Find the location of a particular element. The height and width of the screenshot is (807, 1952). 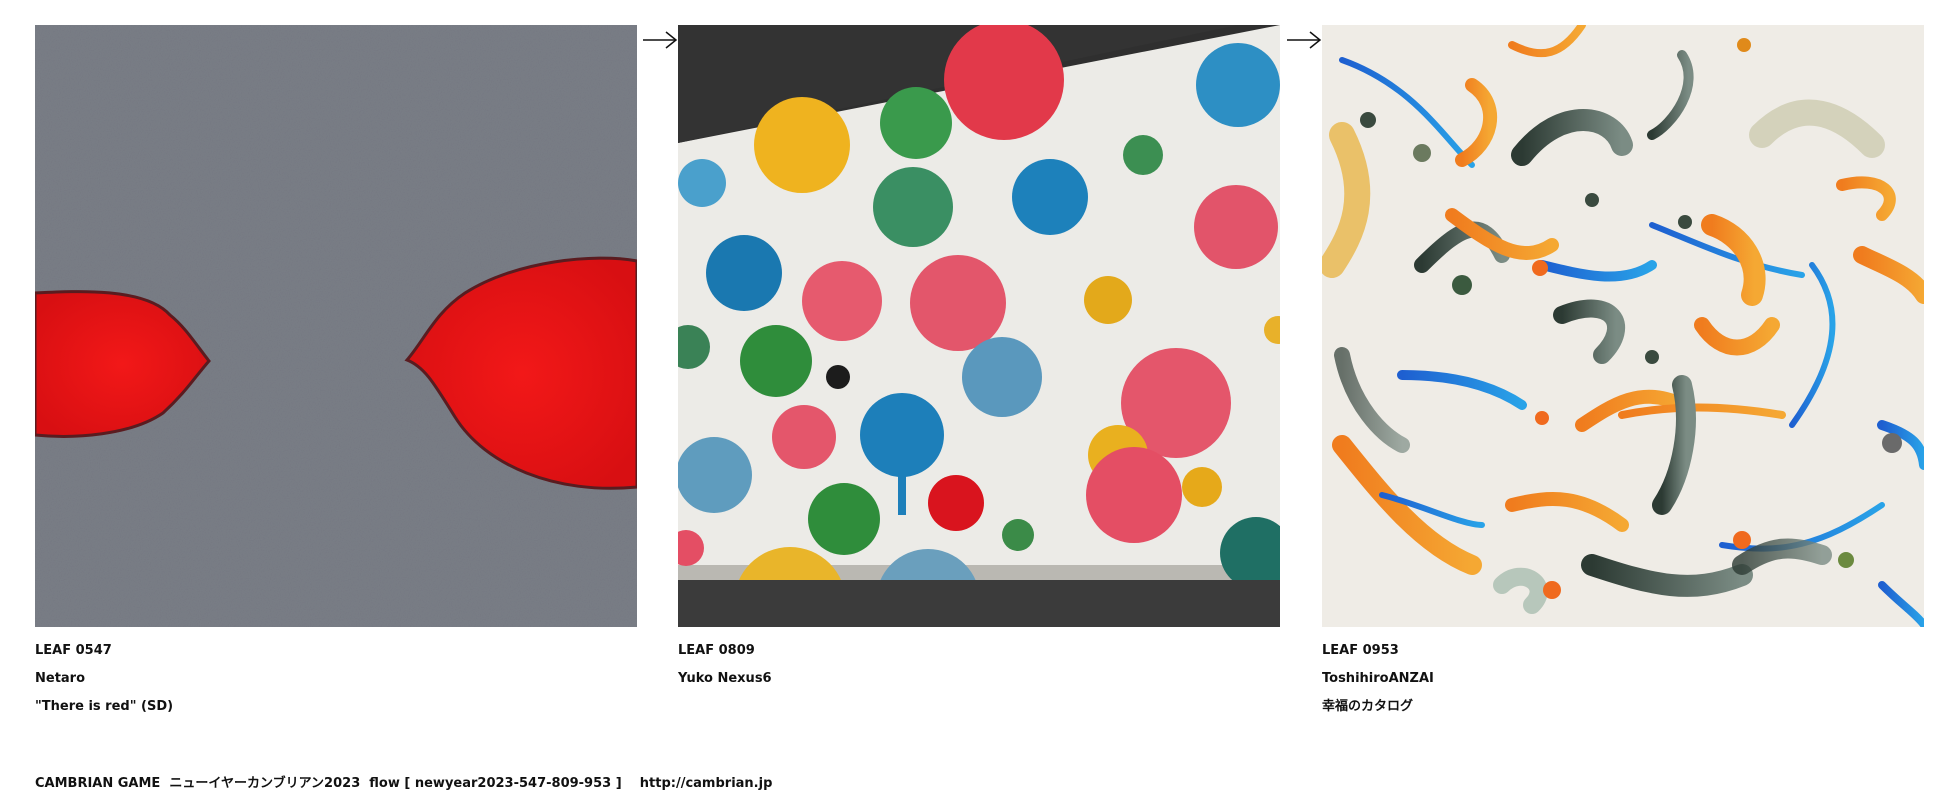

leaf-title is located at coordinates (979, 707).